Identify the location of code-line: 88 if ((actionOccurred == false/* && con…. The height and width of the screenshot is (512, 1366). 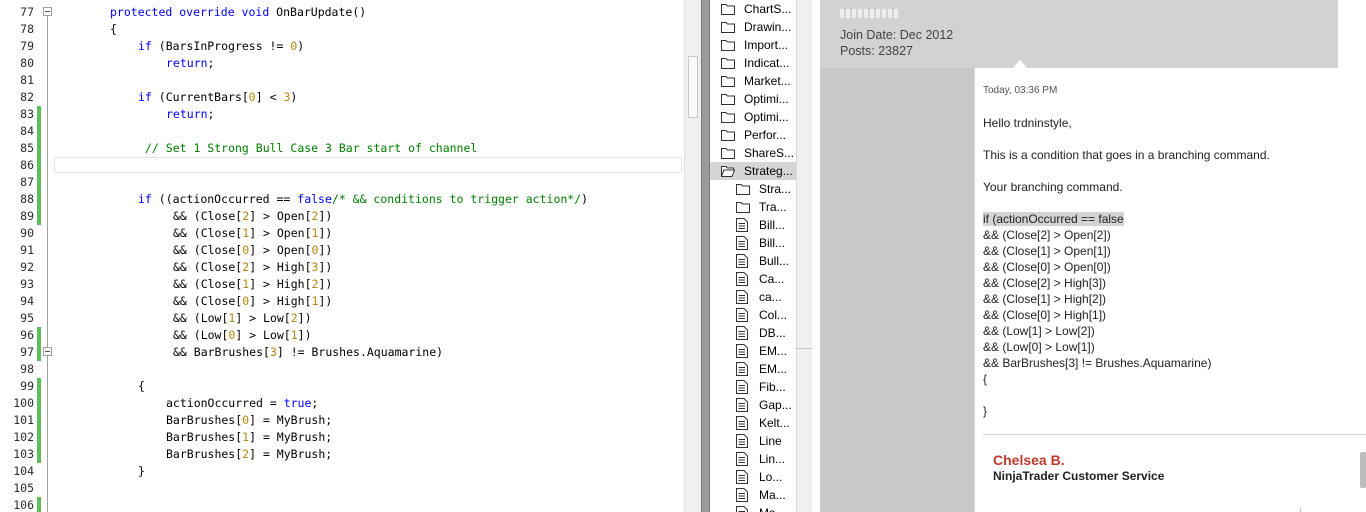
(342, 199).